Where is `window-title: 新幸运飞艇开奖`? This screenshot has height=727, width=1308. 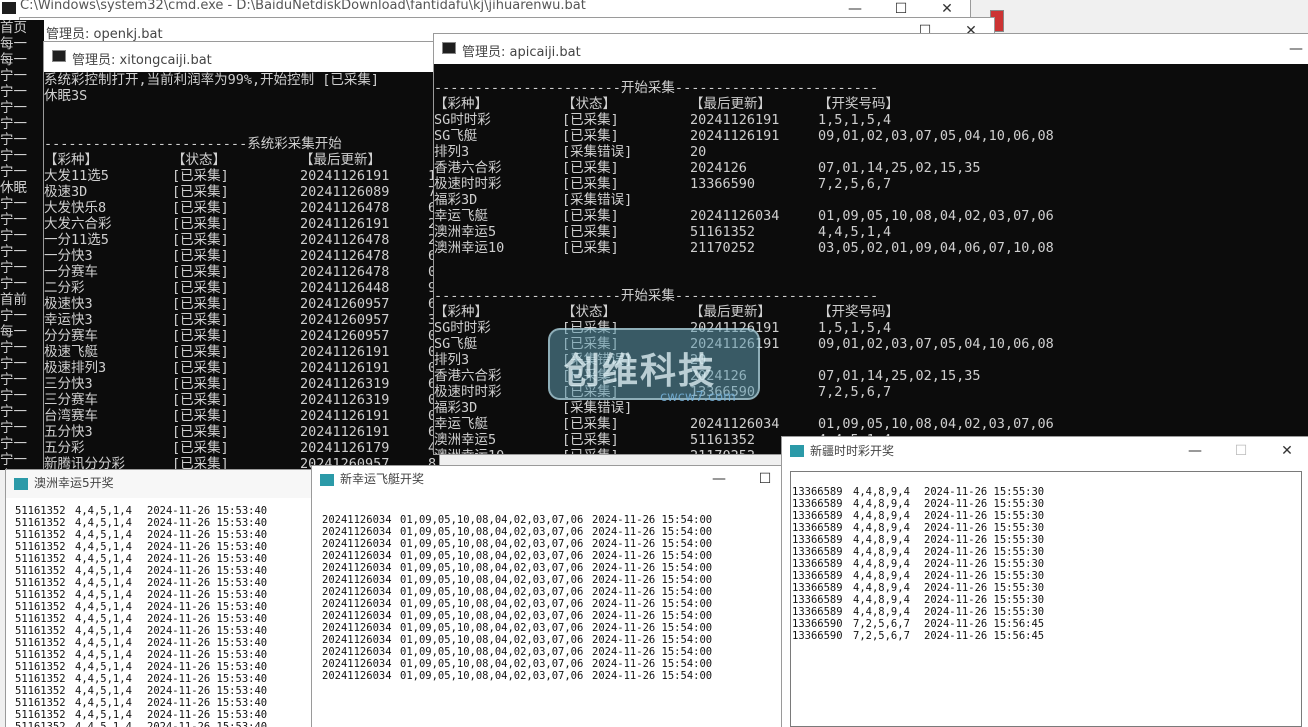
window-title: 新幸运飞艇开奖 is located at coordinates (382, 479).